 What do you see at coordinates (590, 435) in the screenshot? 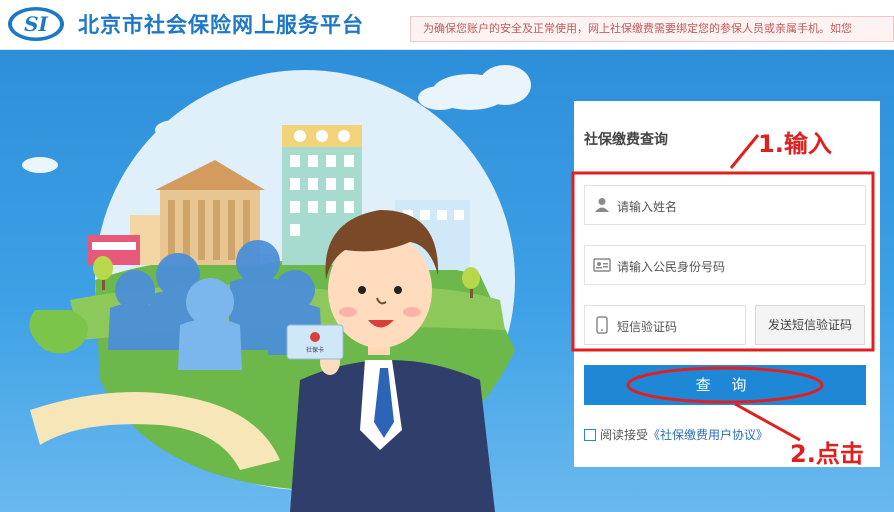
I see `agreement-checkbox` at bounding box center [590, 435].